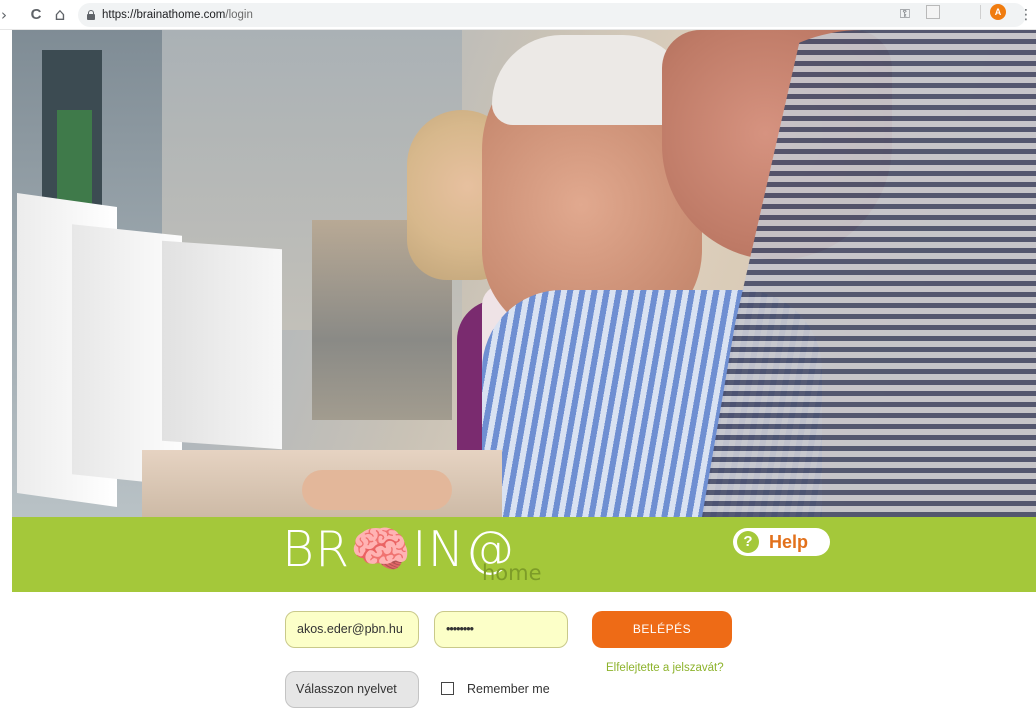 The height and width of the screenshot is (711, 1036). Describe the element at coordinates (905, 15) in the screenshot. I see `key-icon: ⚿` at that location.